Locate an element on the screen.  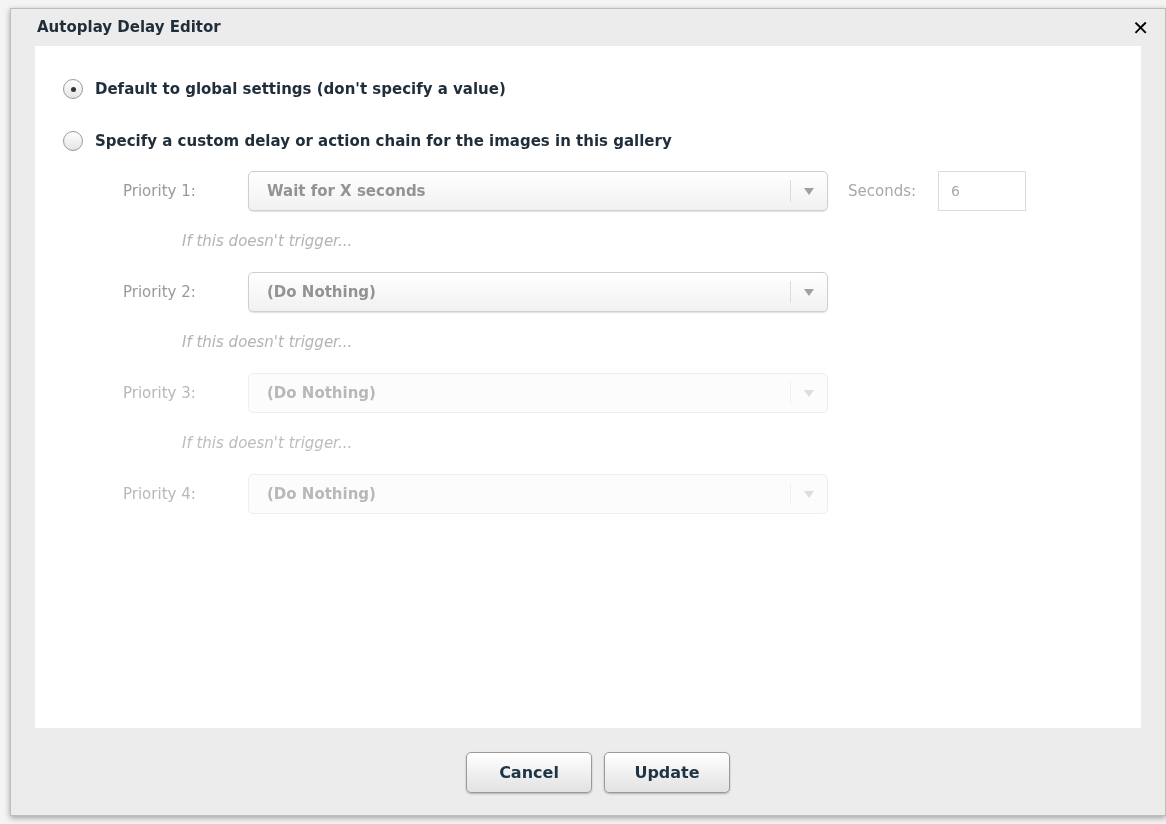
action-select: Wait for X seconds is located at coordinates (538, 191).